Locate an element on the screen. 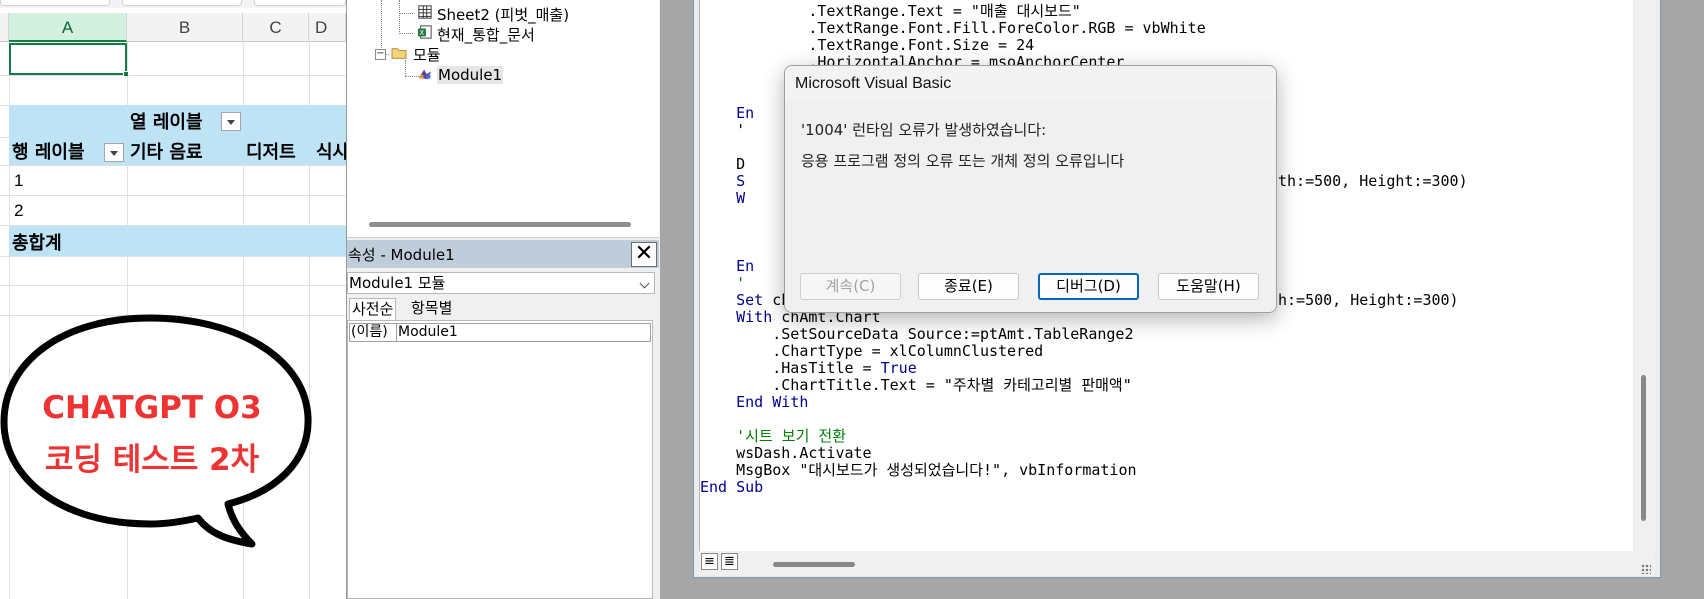 The height and width of the screenshot is (599, 1704). project-hscroll-thumb is located at coordinates (500, 224).